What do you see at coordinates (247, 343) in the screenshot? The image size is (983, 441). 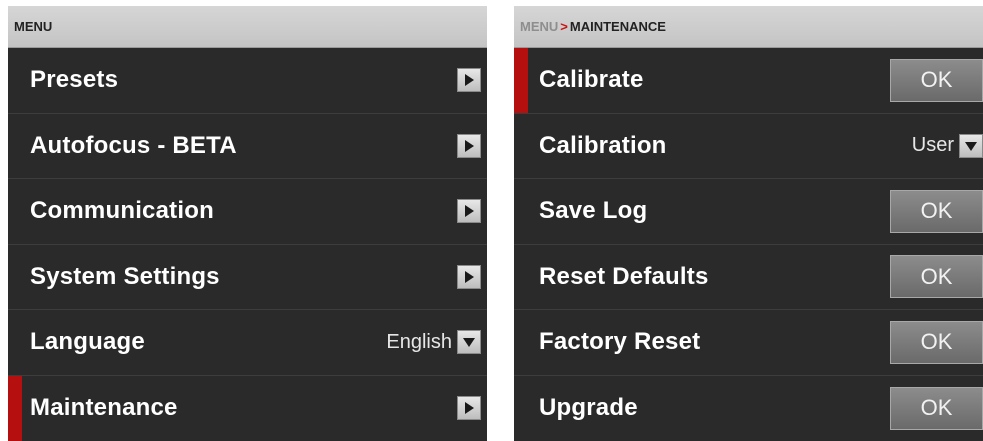 I see `menu-item-language: Language English` at bounding box center [247, 343].